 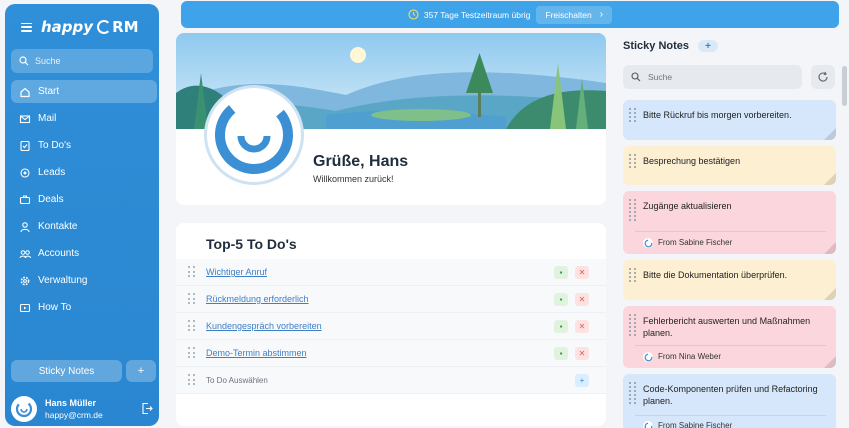 I want to click on logo: happy RM, so click(x=80, y=27).